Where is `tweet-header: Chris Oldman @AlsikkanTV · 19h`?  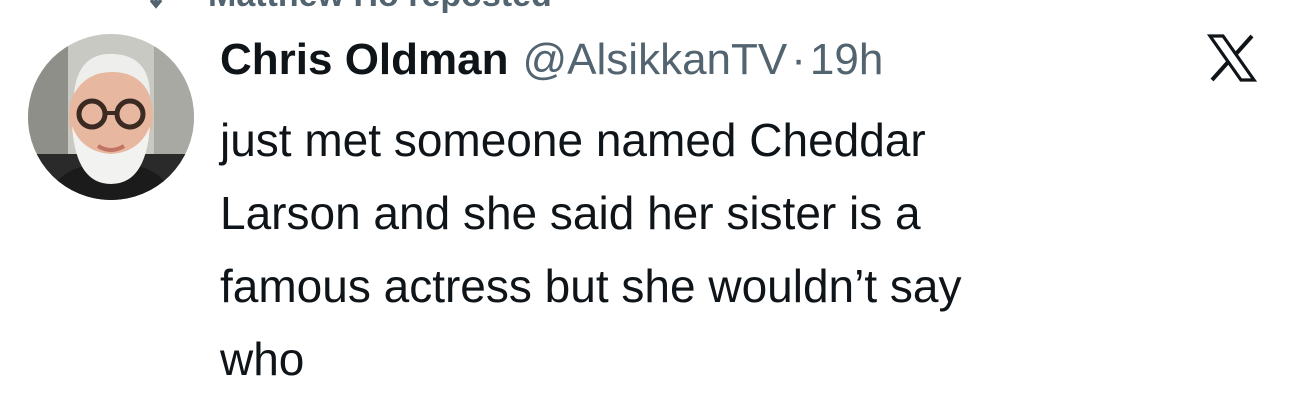
tweet-header: Chris Oldman @AlsikkanTV · 19h is located at coordinates (551, 60).